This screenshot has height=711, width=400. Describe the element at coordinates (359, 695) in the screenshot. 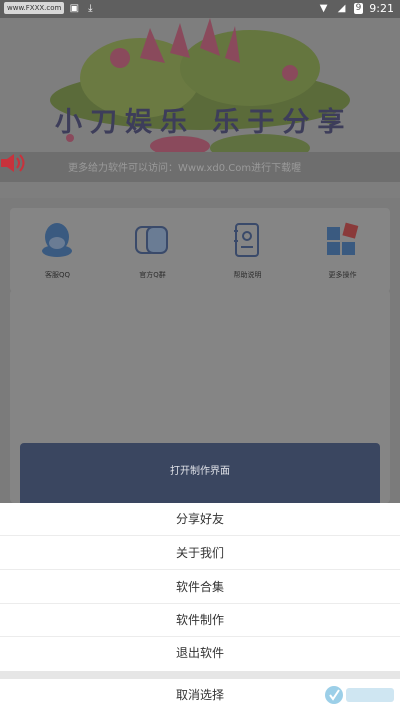

I see `watermark-logo` at that location.